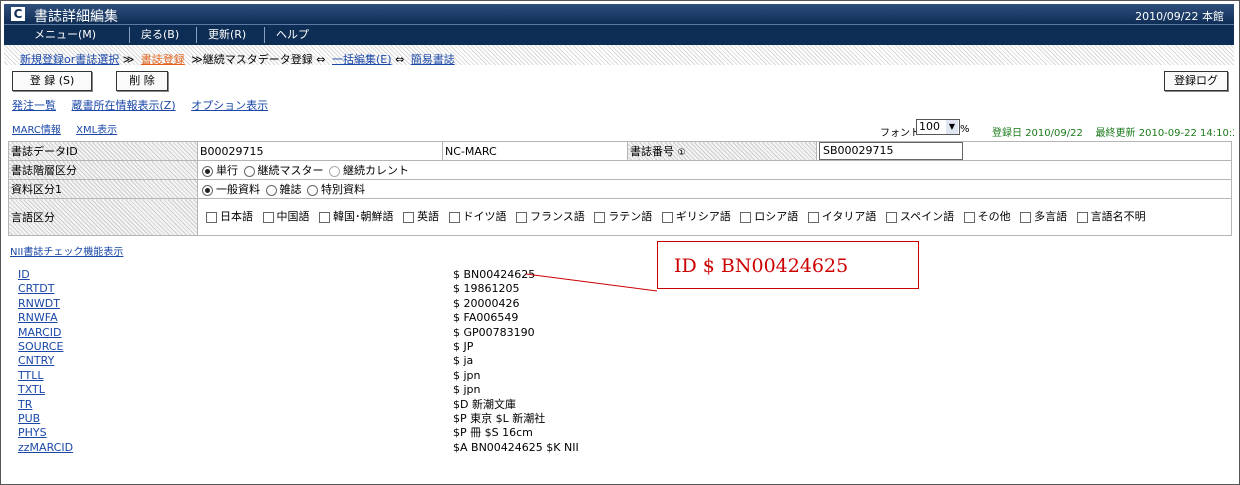  Describe the element at coordinates (619, 14) in the screenshot. I see `title-bar: C 書誌詳細編集 2010/09/22 本館` at that location.